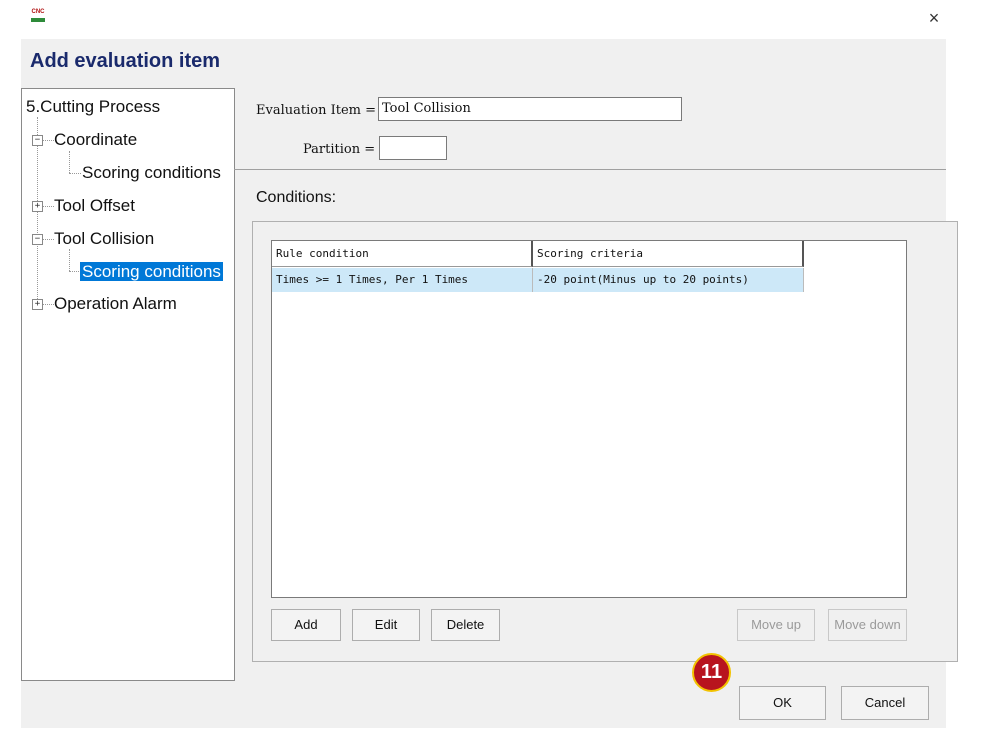 The image size is (985, 741). What do you see at coordinates (296, 197) in the screenshot?
I see `conditions-label: Conditions:` at bounding box center [296, 197].